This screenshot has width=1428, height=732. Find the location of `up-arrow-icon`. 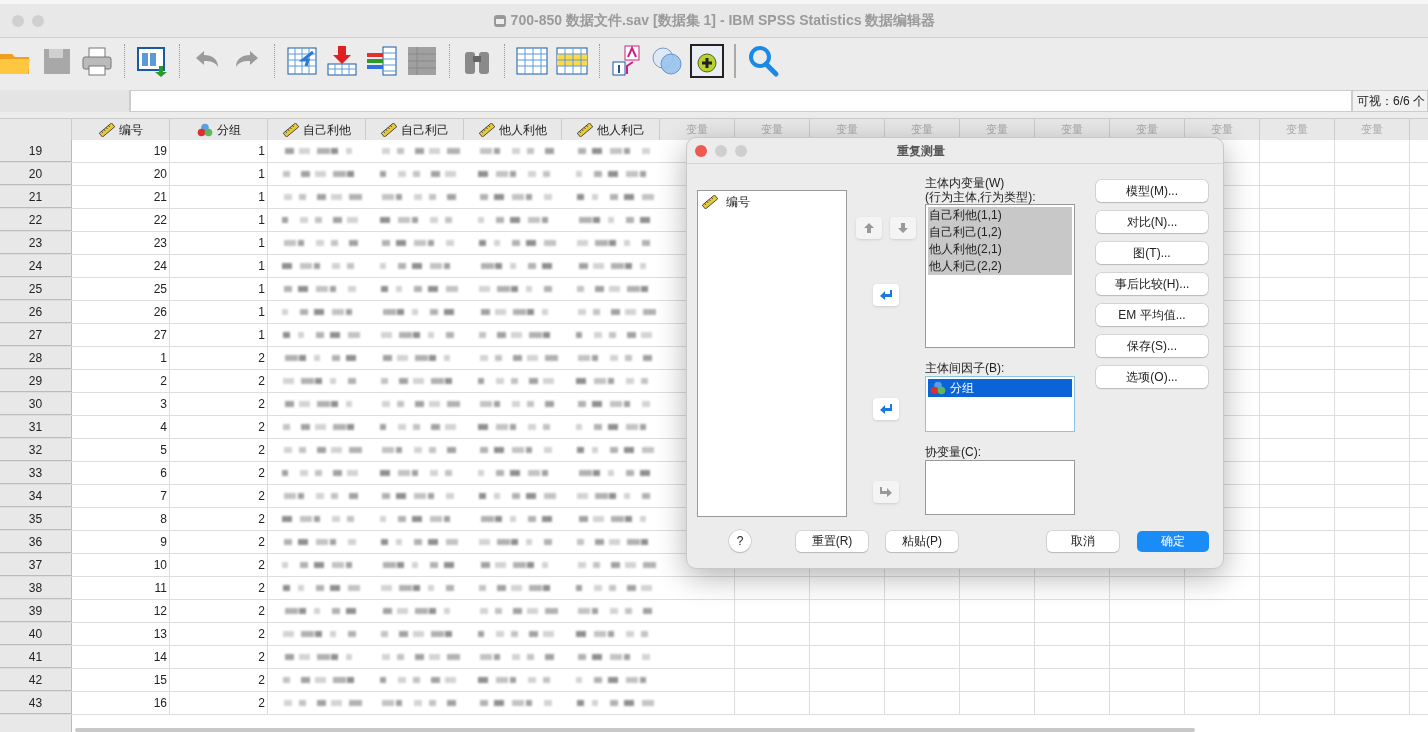

up-arrow-icon is located at coordinates (869, 228).